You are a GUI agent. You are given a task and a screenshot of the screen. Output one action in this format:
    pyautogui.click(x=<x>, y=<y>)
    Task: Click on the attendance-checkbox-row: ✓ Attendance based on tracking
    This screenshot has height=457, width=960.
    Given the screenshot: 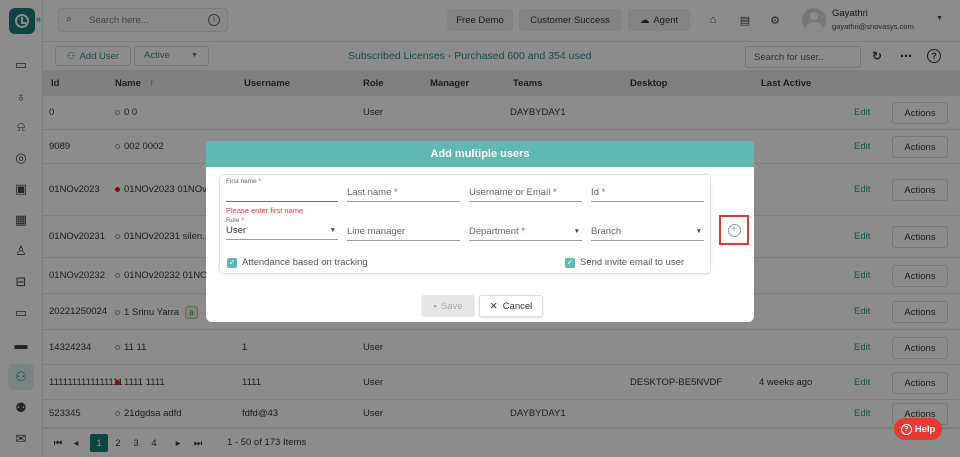 What is the action you would take?
    pyautogui.click(x=297, y=262)
    